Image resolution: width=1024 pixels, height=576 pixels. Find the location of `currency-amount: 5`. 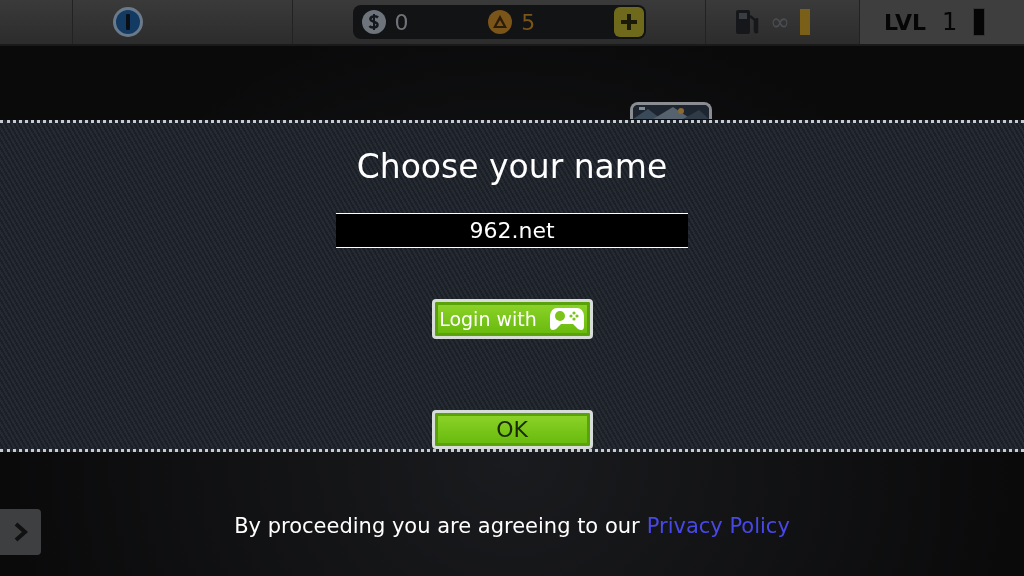

currency-amount: 5 is located at coordinates (528, 22).